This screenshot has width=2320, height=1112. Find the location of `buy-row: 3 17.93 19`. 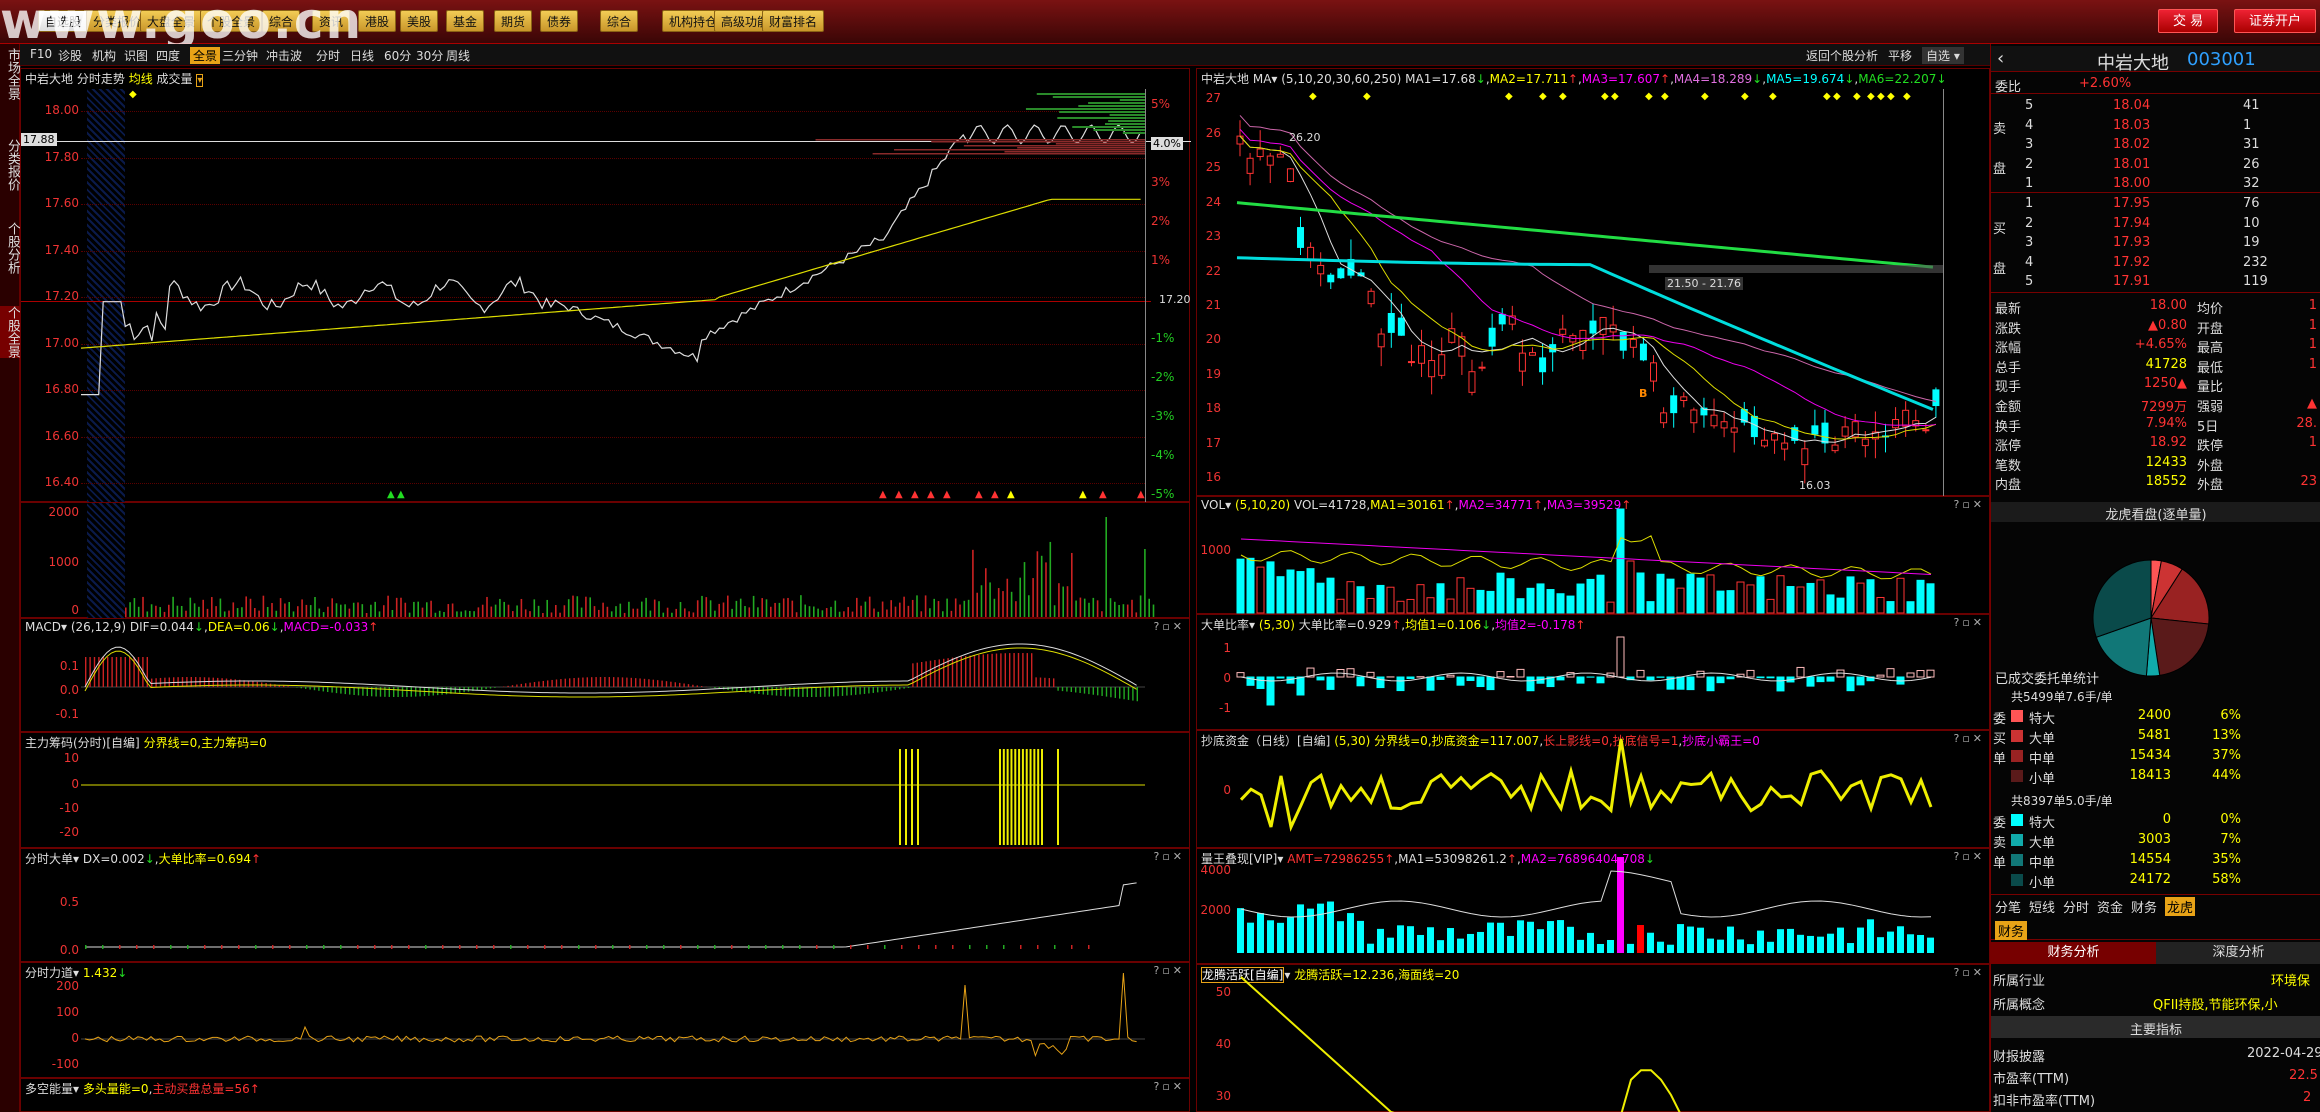

buy-row: 3 17.93 19 is located at coordinates (2155, 242).